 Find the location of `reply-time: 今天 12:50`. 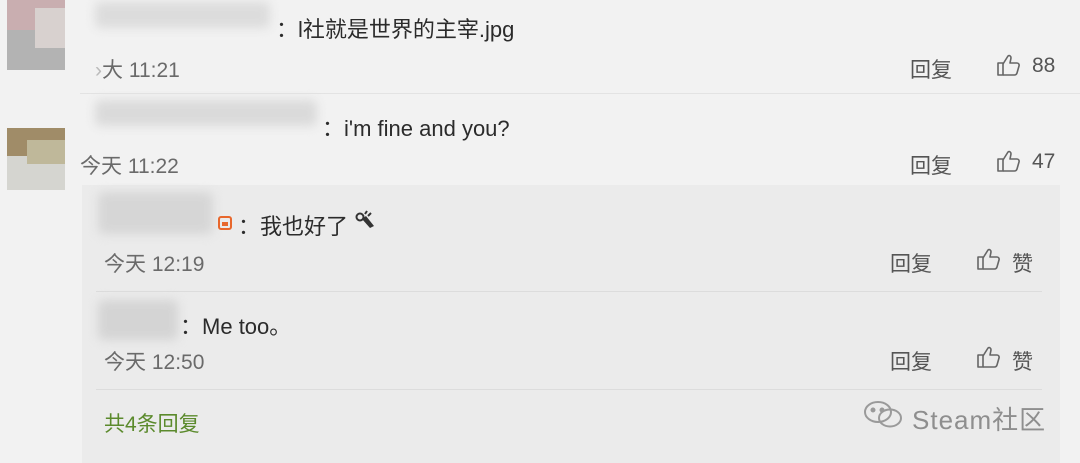

reply-time: 今天 12:50 is located at coordinates (154, 362).